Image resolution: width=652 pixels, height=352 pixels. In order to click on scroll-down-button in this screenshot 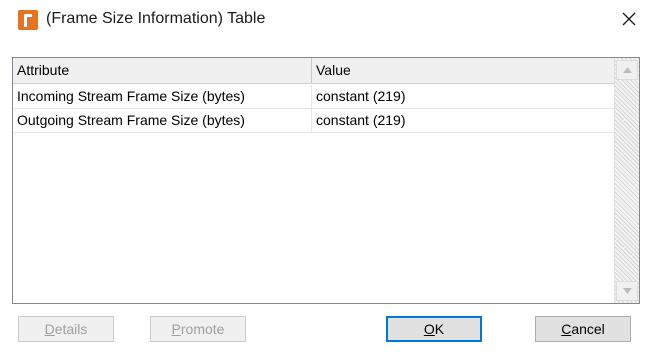, I will do `click(627, 291)`.